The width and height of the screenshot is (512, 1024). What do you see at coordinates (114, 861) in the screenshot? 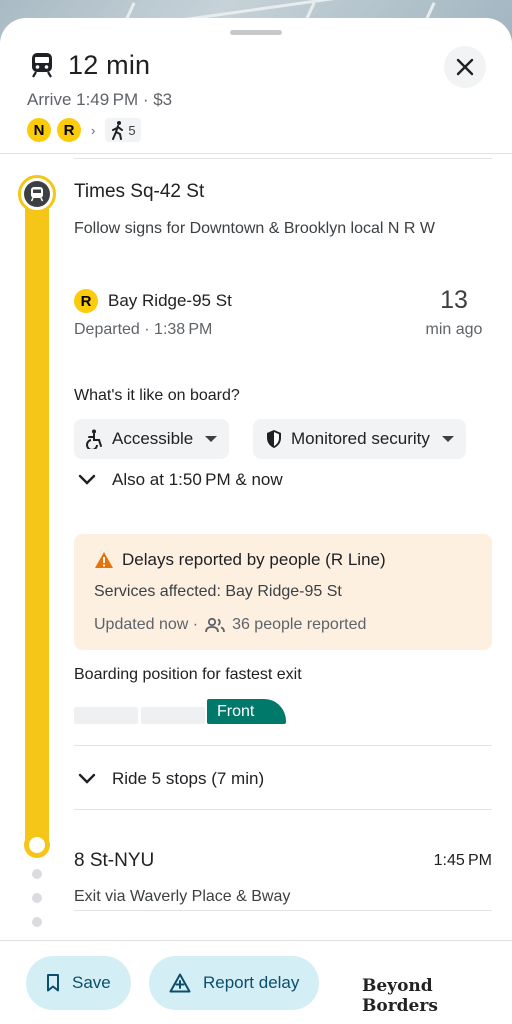
I see `destination-stop-name: 8 St-NYU` at bounding box center [114, 861].